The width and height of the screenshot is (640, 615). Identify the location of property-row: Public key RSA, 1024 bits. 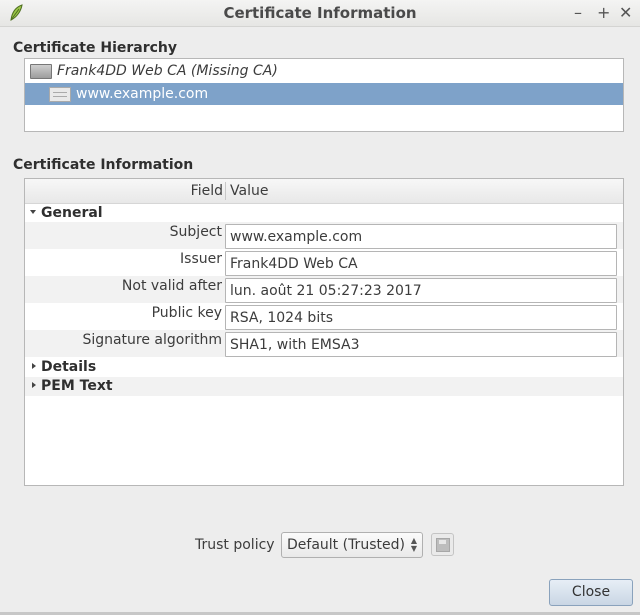
(324, 316).